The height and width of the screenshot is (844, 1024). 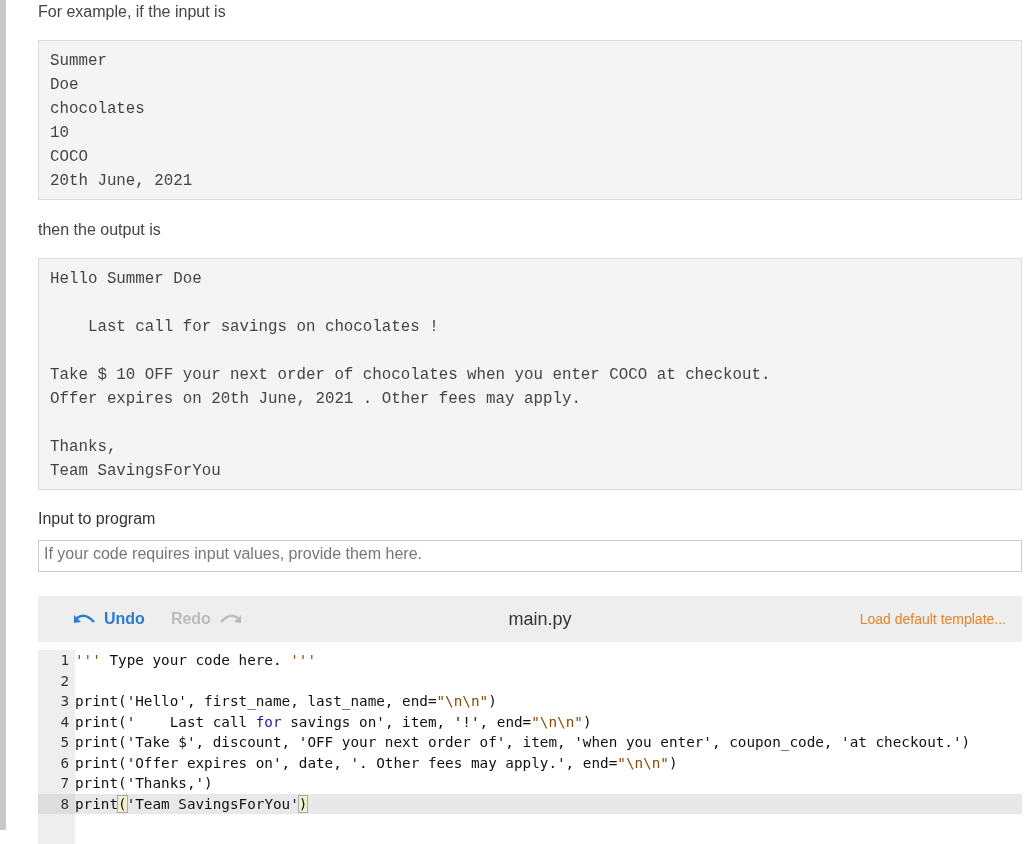 What do you see at coordinates (69, 157) in the screenshot?
I see `example-input-line: COCO` at bounding box center [69, 157].